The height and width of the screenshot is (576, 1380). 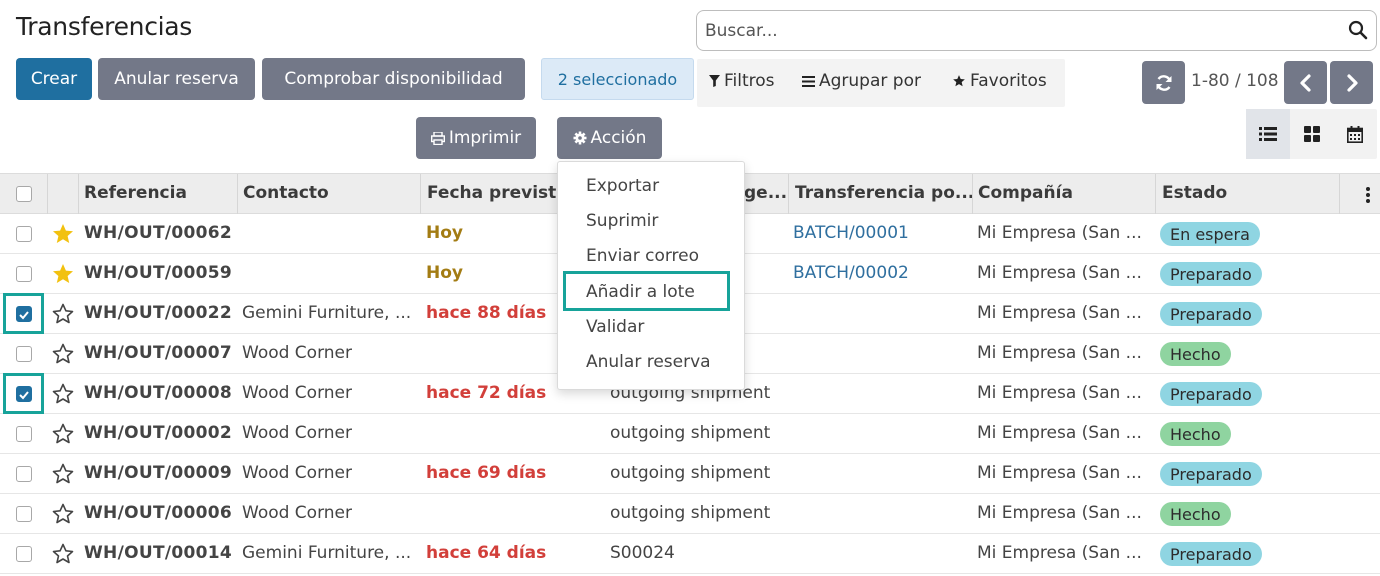 I want to click on unreserve-button: Anular reserva, so click(x=176, y=79).